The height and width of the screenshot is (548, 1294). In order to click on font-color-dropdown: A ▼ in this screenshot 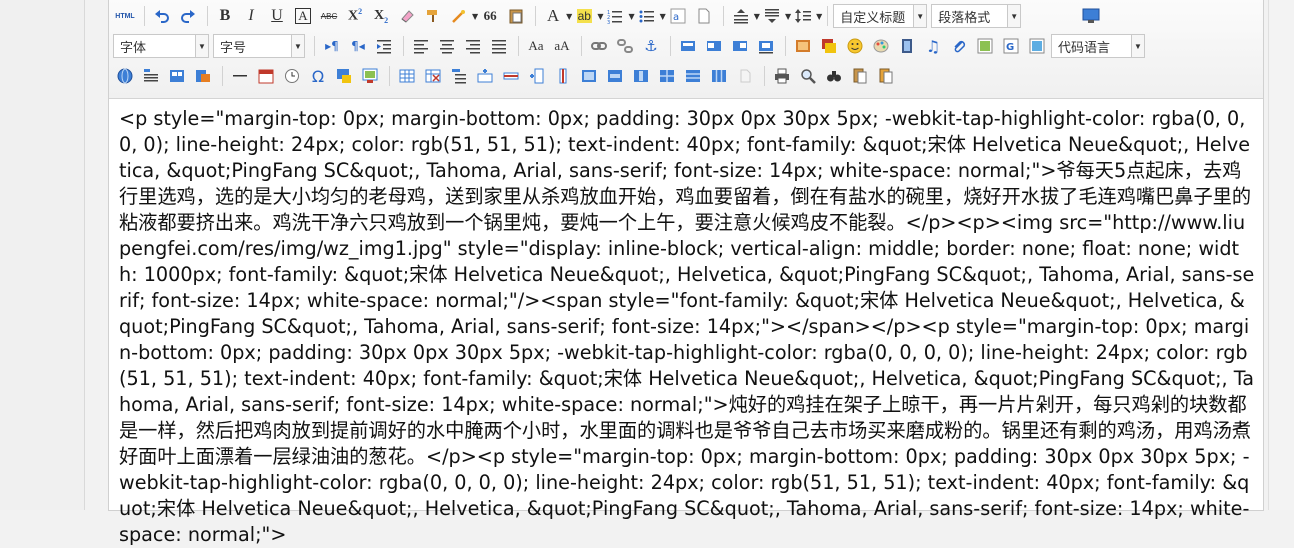, I will do `click(556, 16)`.